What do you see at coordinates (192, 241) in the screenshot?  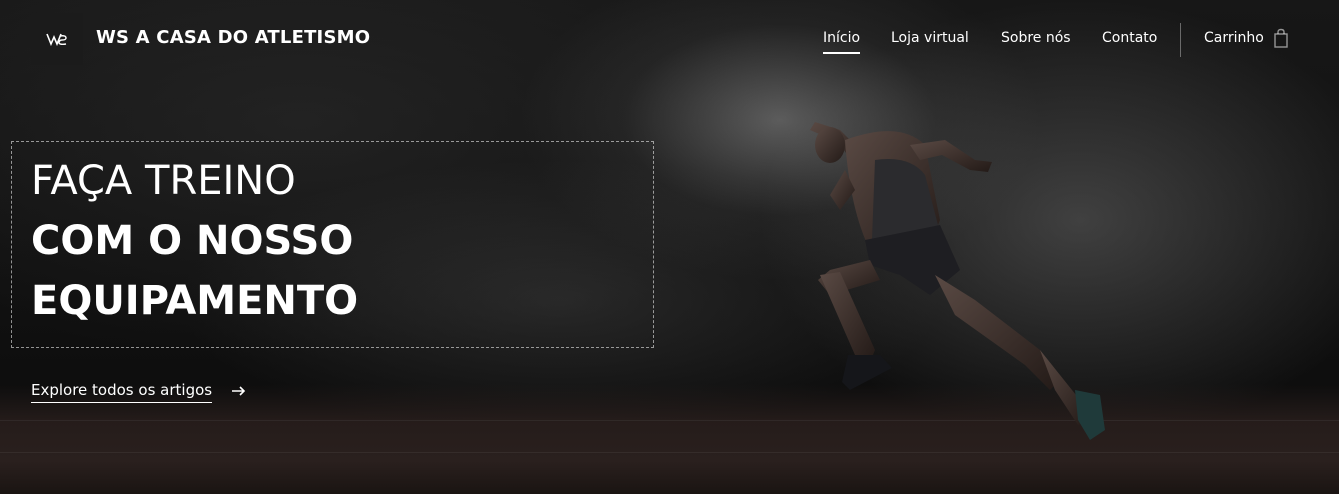 I see `headline-line-2: COM O NOSSO` at bounding box center [192, 241].